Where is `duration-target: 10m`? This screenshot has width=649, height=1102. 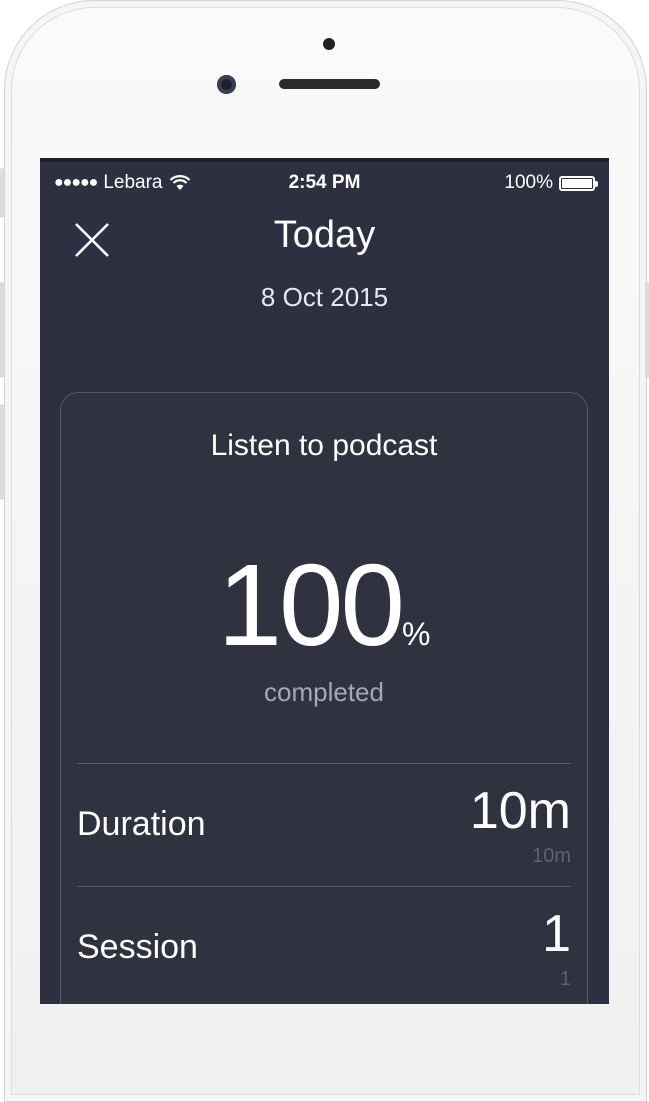 duration-target: 10m is located at coordinates (551, 856).